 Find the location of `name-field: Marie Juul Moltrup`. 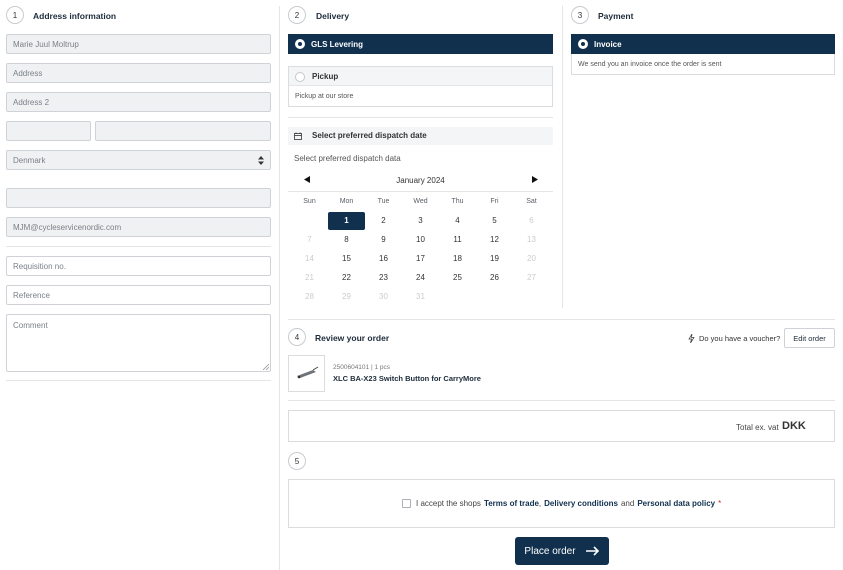

name-field: Marie Juul Moltrup is located at coordinates (138, 44).